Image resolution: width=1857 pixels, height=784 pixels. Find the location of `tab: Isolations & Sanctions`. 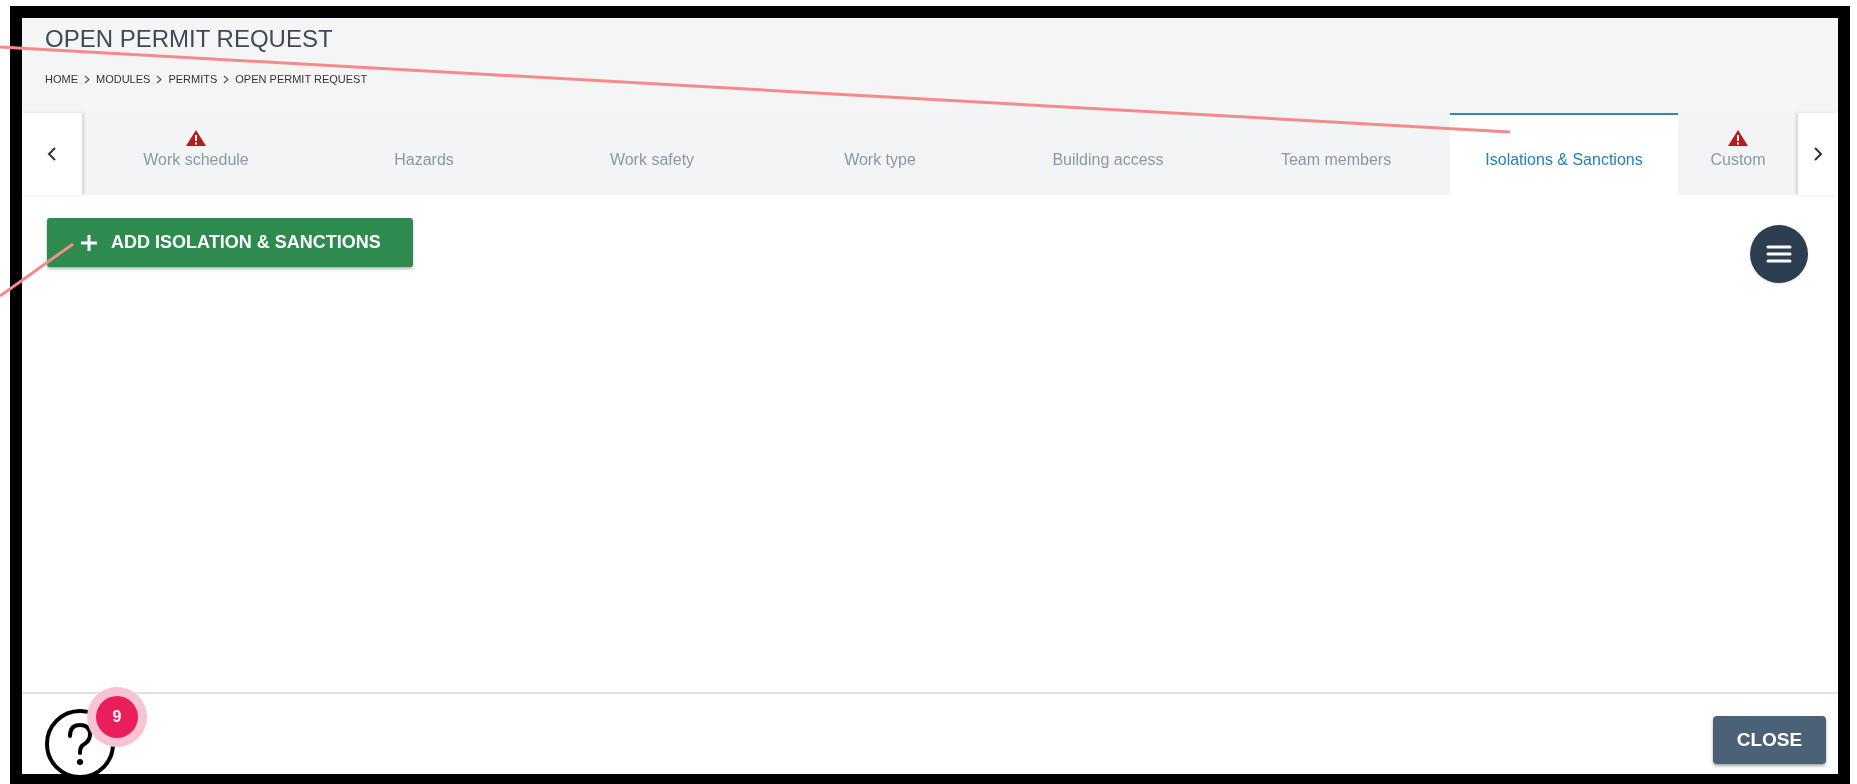

tab: Isolations & Sanctions is located at coordinates (1564, 154).